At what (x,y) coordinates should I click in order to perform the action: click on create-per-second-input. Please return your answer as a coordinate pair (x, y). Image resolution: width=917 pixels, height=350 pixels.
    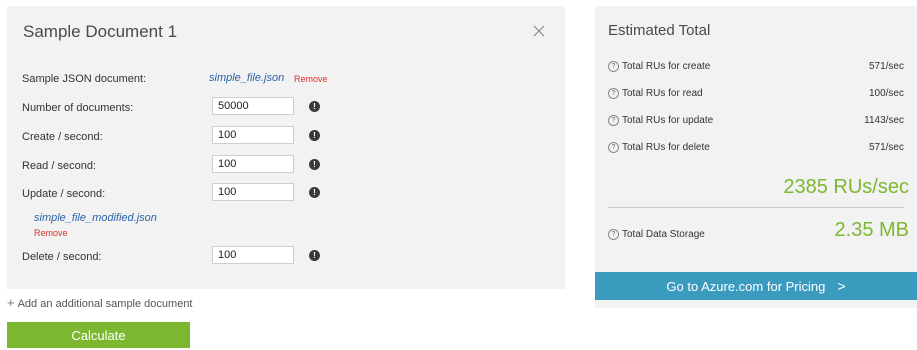
    Looking at the image, I should click on (253, 135).